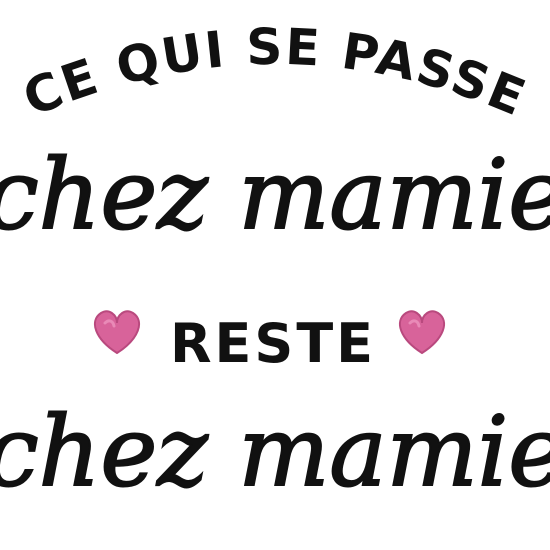 The width and height of the screenshot is (550, 550). Describe the element at coordinates (273, 343) in the screenshot. I see `middle-caps-text: RESTE` at that location.